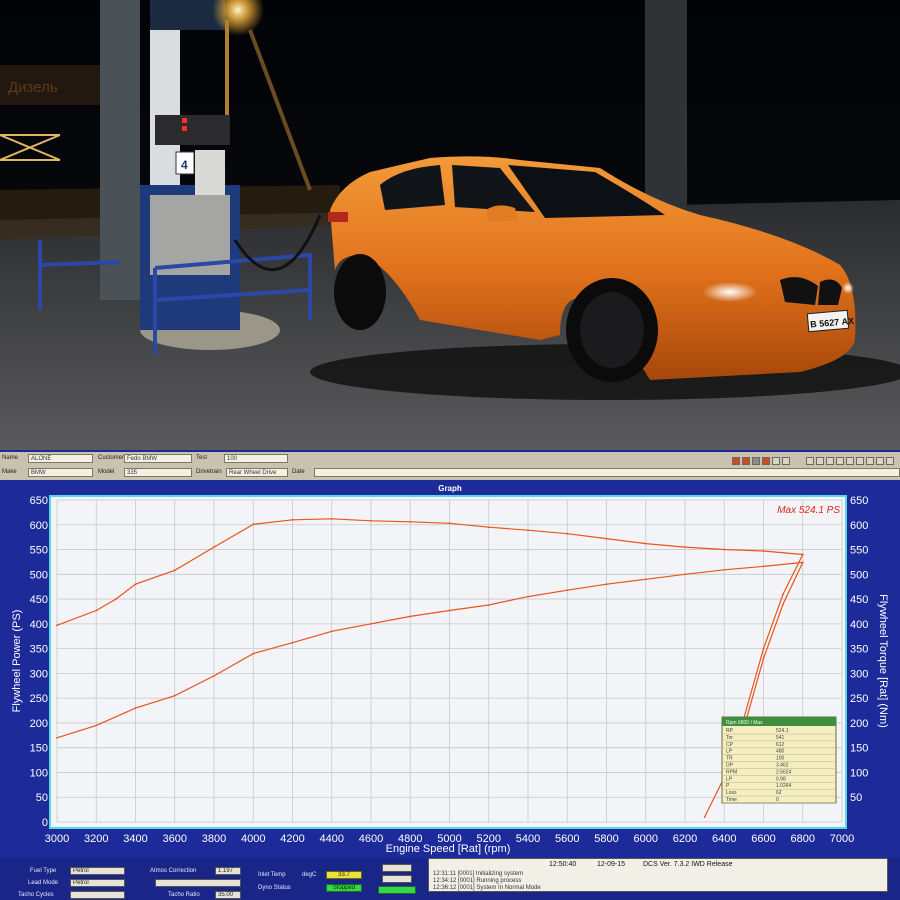 This screenshot has height=900, width=900. Describe the element at coordinates (111, 458) in the screenshot. I see `customer-label: Customer` at that location.